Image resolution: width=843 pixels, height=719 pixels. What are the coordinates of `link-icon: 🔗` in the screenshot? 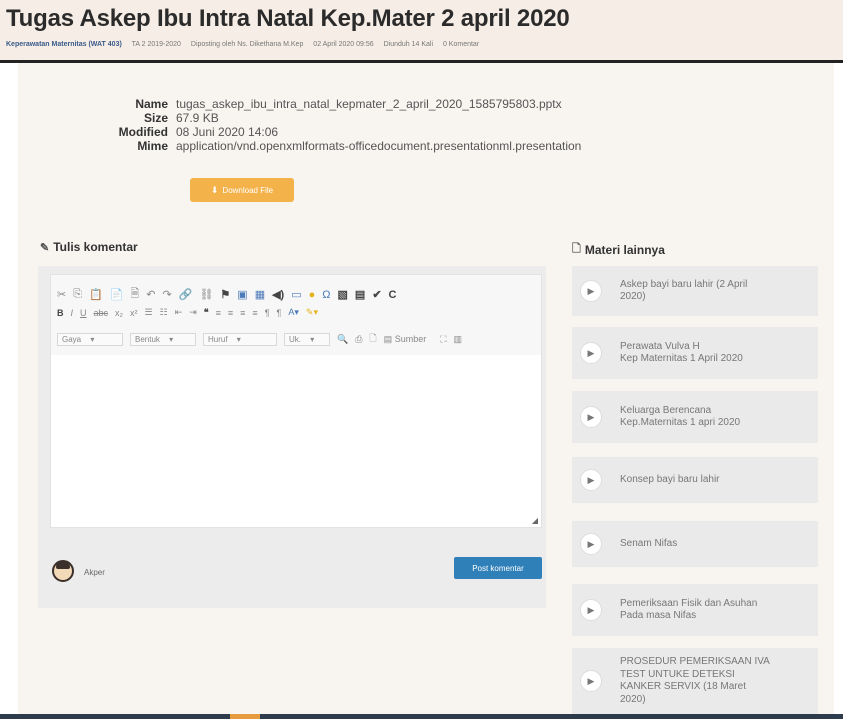 It's located at (186, 294).